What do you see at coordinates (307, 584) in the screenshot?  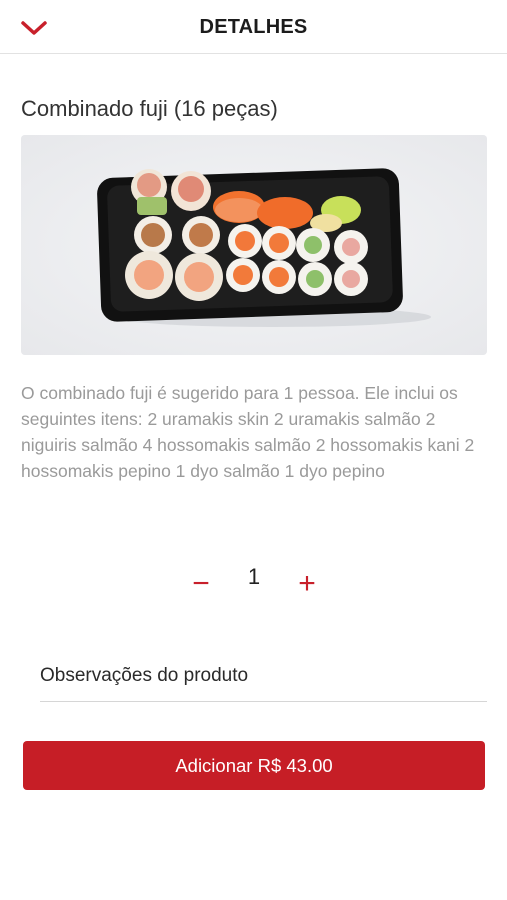 I see `quantity-increase-button: +` at bounding box center [307, 584].